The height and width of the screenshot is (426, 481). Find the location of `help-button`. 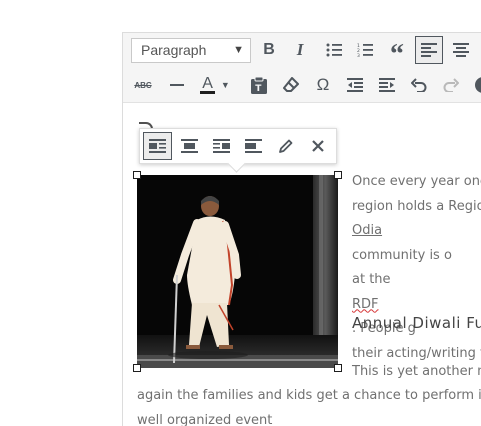

help-button is located at coordinates (475, 85).